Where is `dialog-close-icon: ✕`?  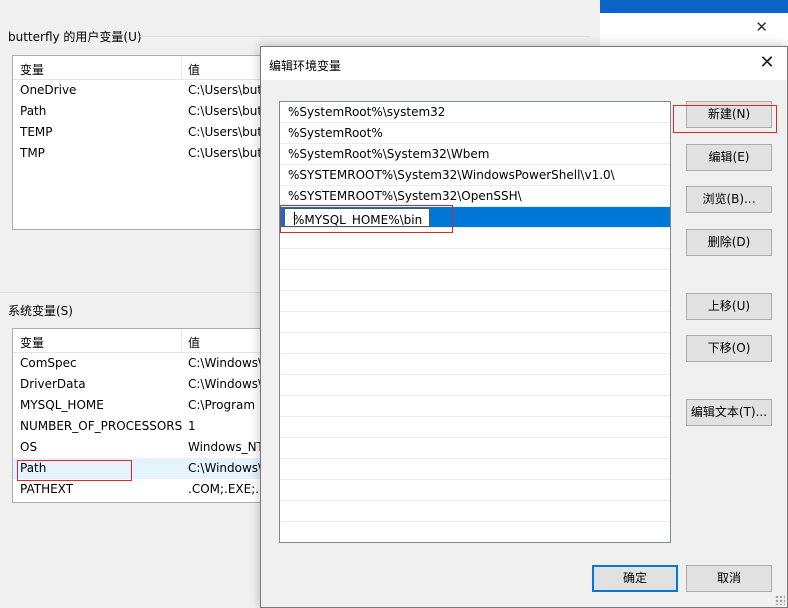 dialog-close-icon: ✕ is located at coordinates (767, 64).